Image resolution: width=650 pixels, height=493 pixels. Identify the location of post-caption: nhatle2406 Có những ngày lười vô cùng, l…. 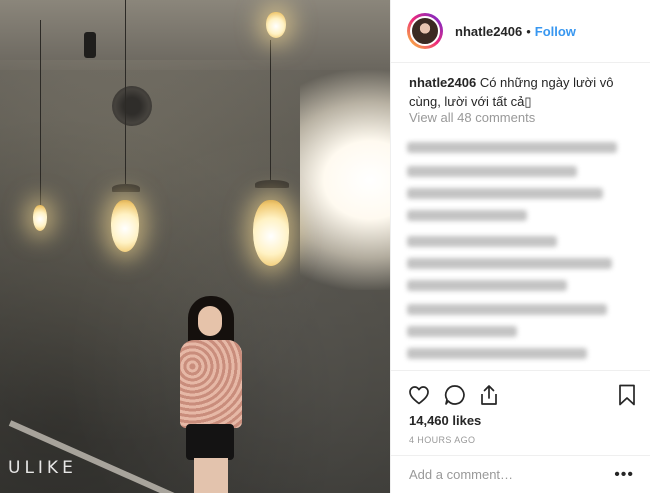
(520, 92).